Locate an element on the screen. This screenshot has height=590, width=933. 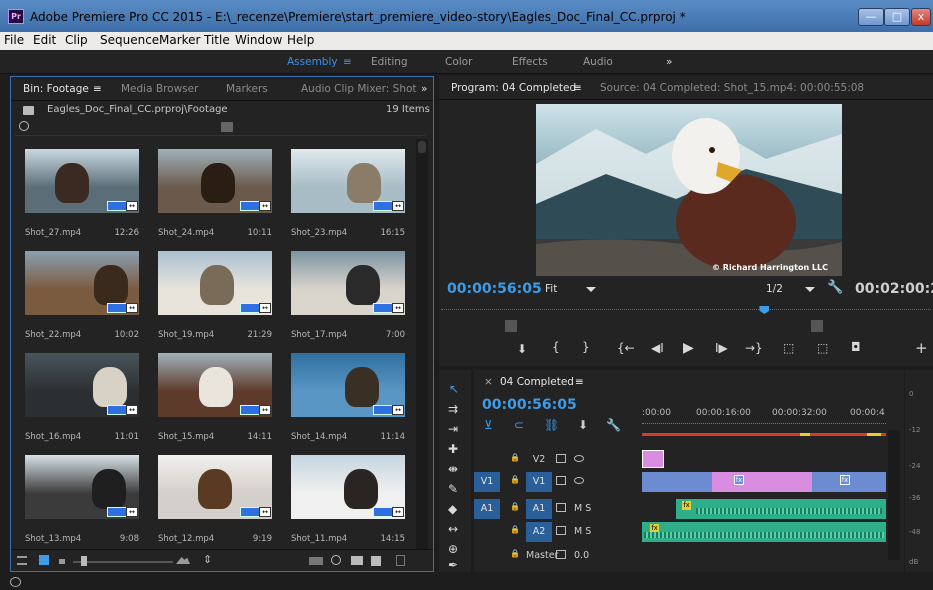
resolution-dropdown-icon is located at coordinates (810, 289).